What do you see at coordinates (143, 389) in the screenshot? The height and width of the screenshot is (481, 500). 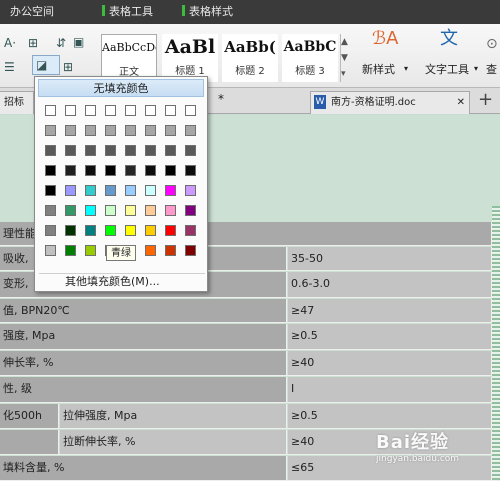 I see `table-cell: 性, 级` at bounding box center [143, 389].